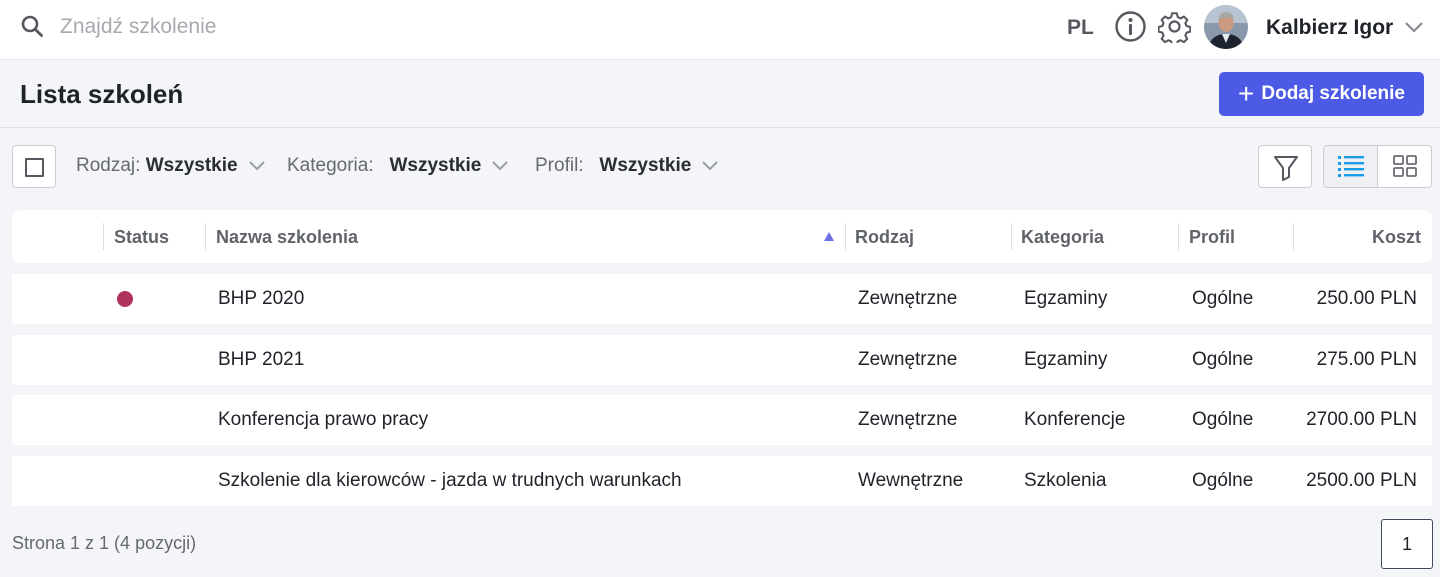  What do you see at coordinates (1396, 237) in the screenshot?
I see `column-header-koszt: Koszt` at bounding box center [1396, 237].